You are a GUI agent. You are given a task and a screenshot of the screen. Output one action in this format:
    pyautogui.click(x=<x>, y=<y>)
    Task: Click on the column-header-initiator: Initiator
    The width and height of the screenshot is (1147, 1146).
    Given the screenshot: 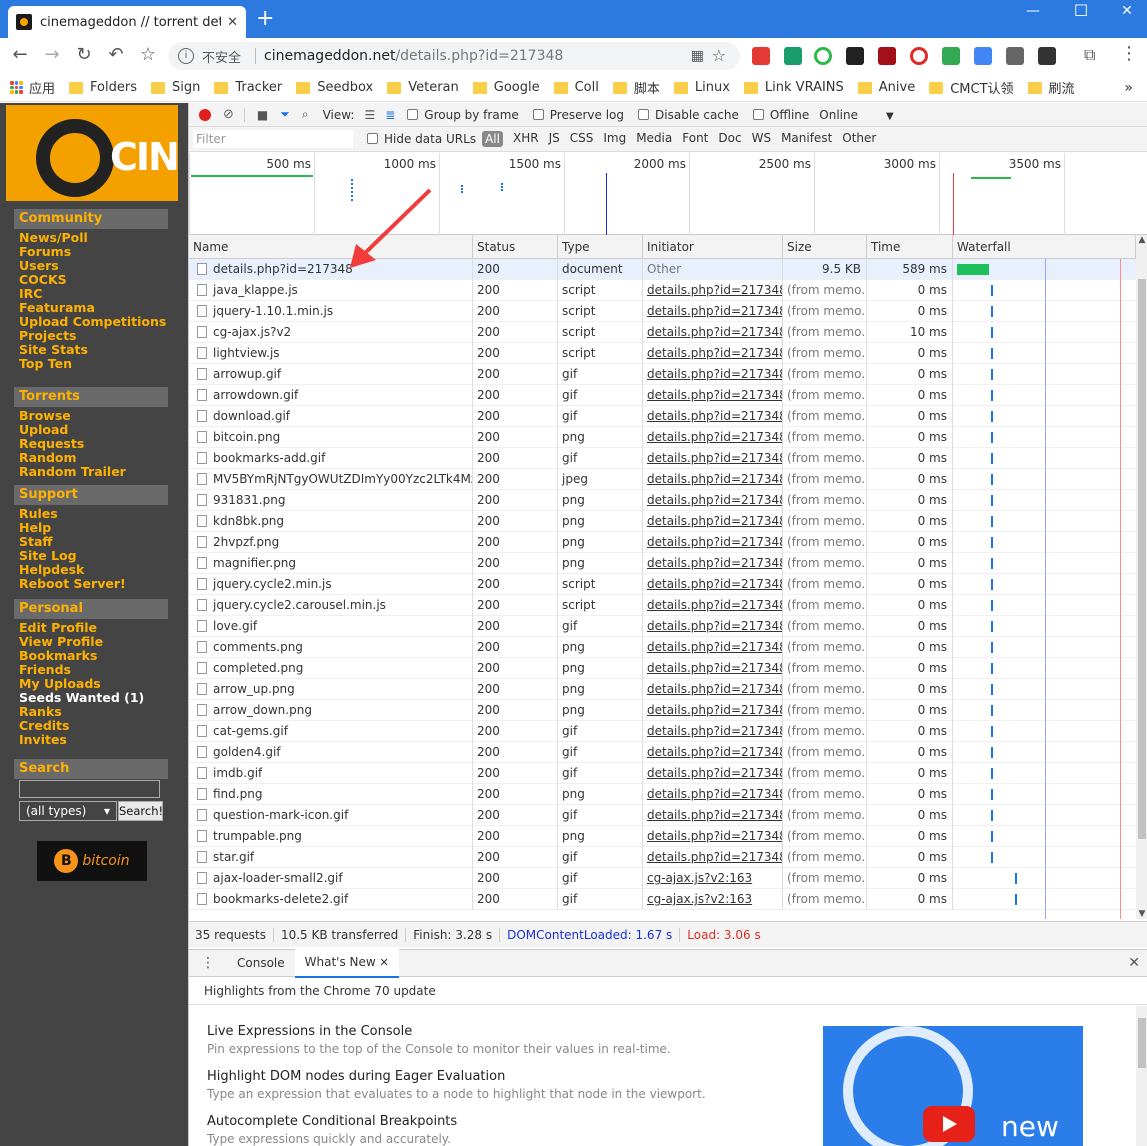 What is the action you would take?
    pyautogui.click(x=713, y=247)
    